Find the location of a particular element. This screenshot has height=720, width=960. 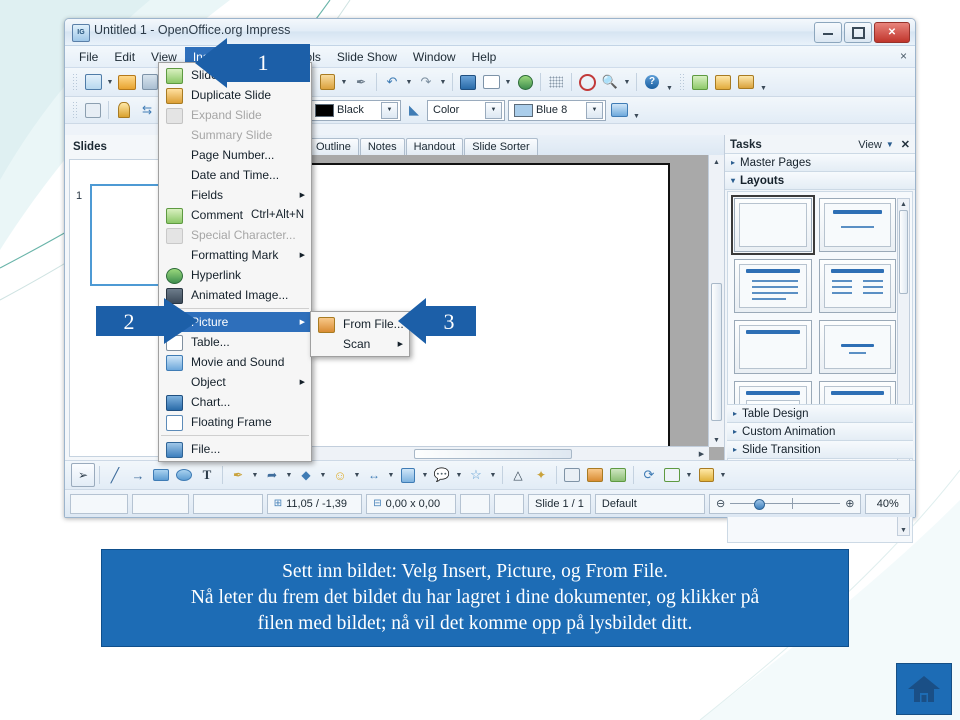

clone-formatting-button: ✒ is located at coordinates (361, 82).